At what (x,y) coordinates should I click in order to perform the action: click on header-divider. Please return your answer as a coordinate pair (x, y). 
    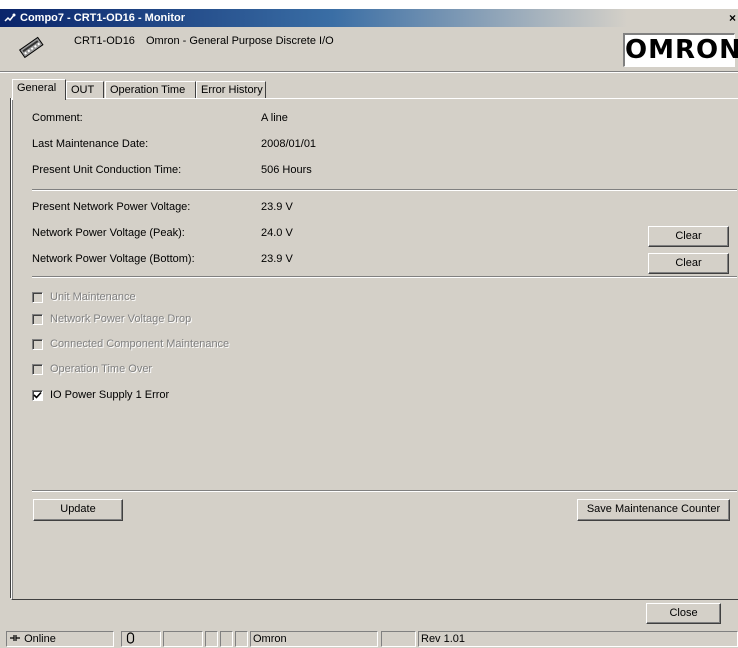
    Looking at the image, I should click on (369, 72).